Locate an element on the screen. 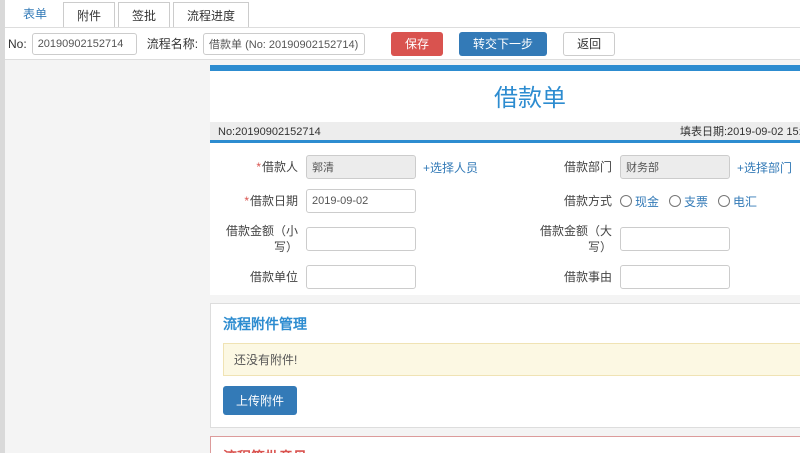 This screenshot has height=453, width=800. back-button: 返回 is located at coordinates (589, 43).